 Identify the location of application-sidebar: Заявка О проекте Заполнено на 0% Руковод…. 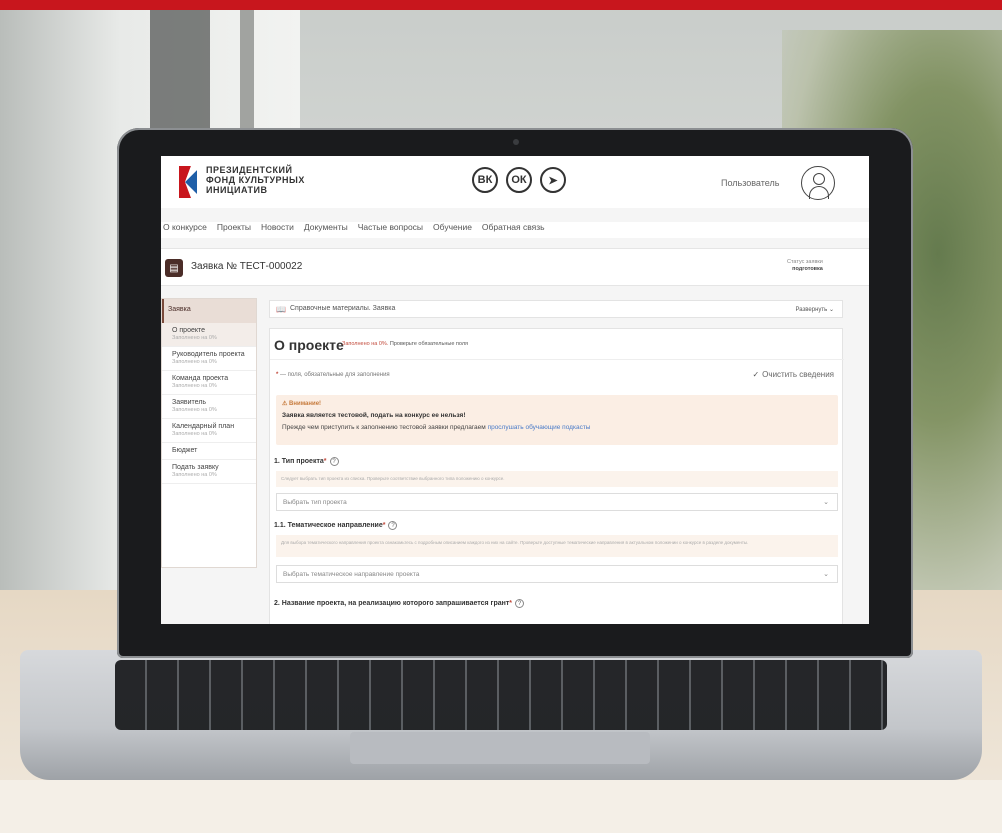
(209, 433).